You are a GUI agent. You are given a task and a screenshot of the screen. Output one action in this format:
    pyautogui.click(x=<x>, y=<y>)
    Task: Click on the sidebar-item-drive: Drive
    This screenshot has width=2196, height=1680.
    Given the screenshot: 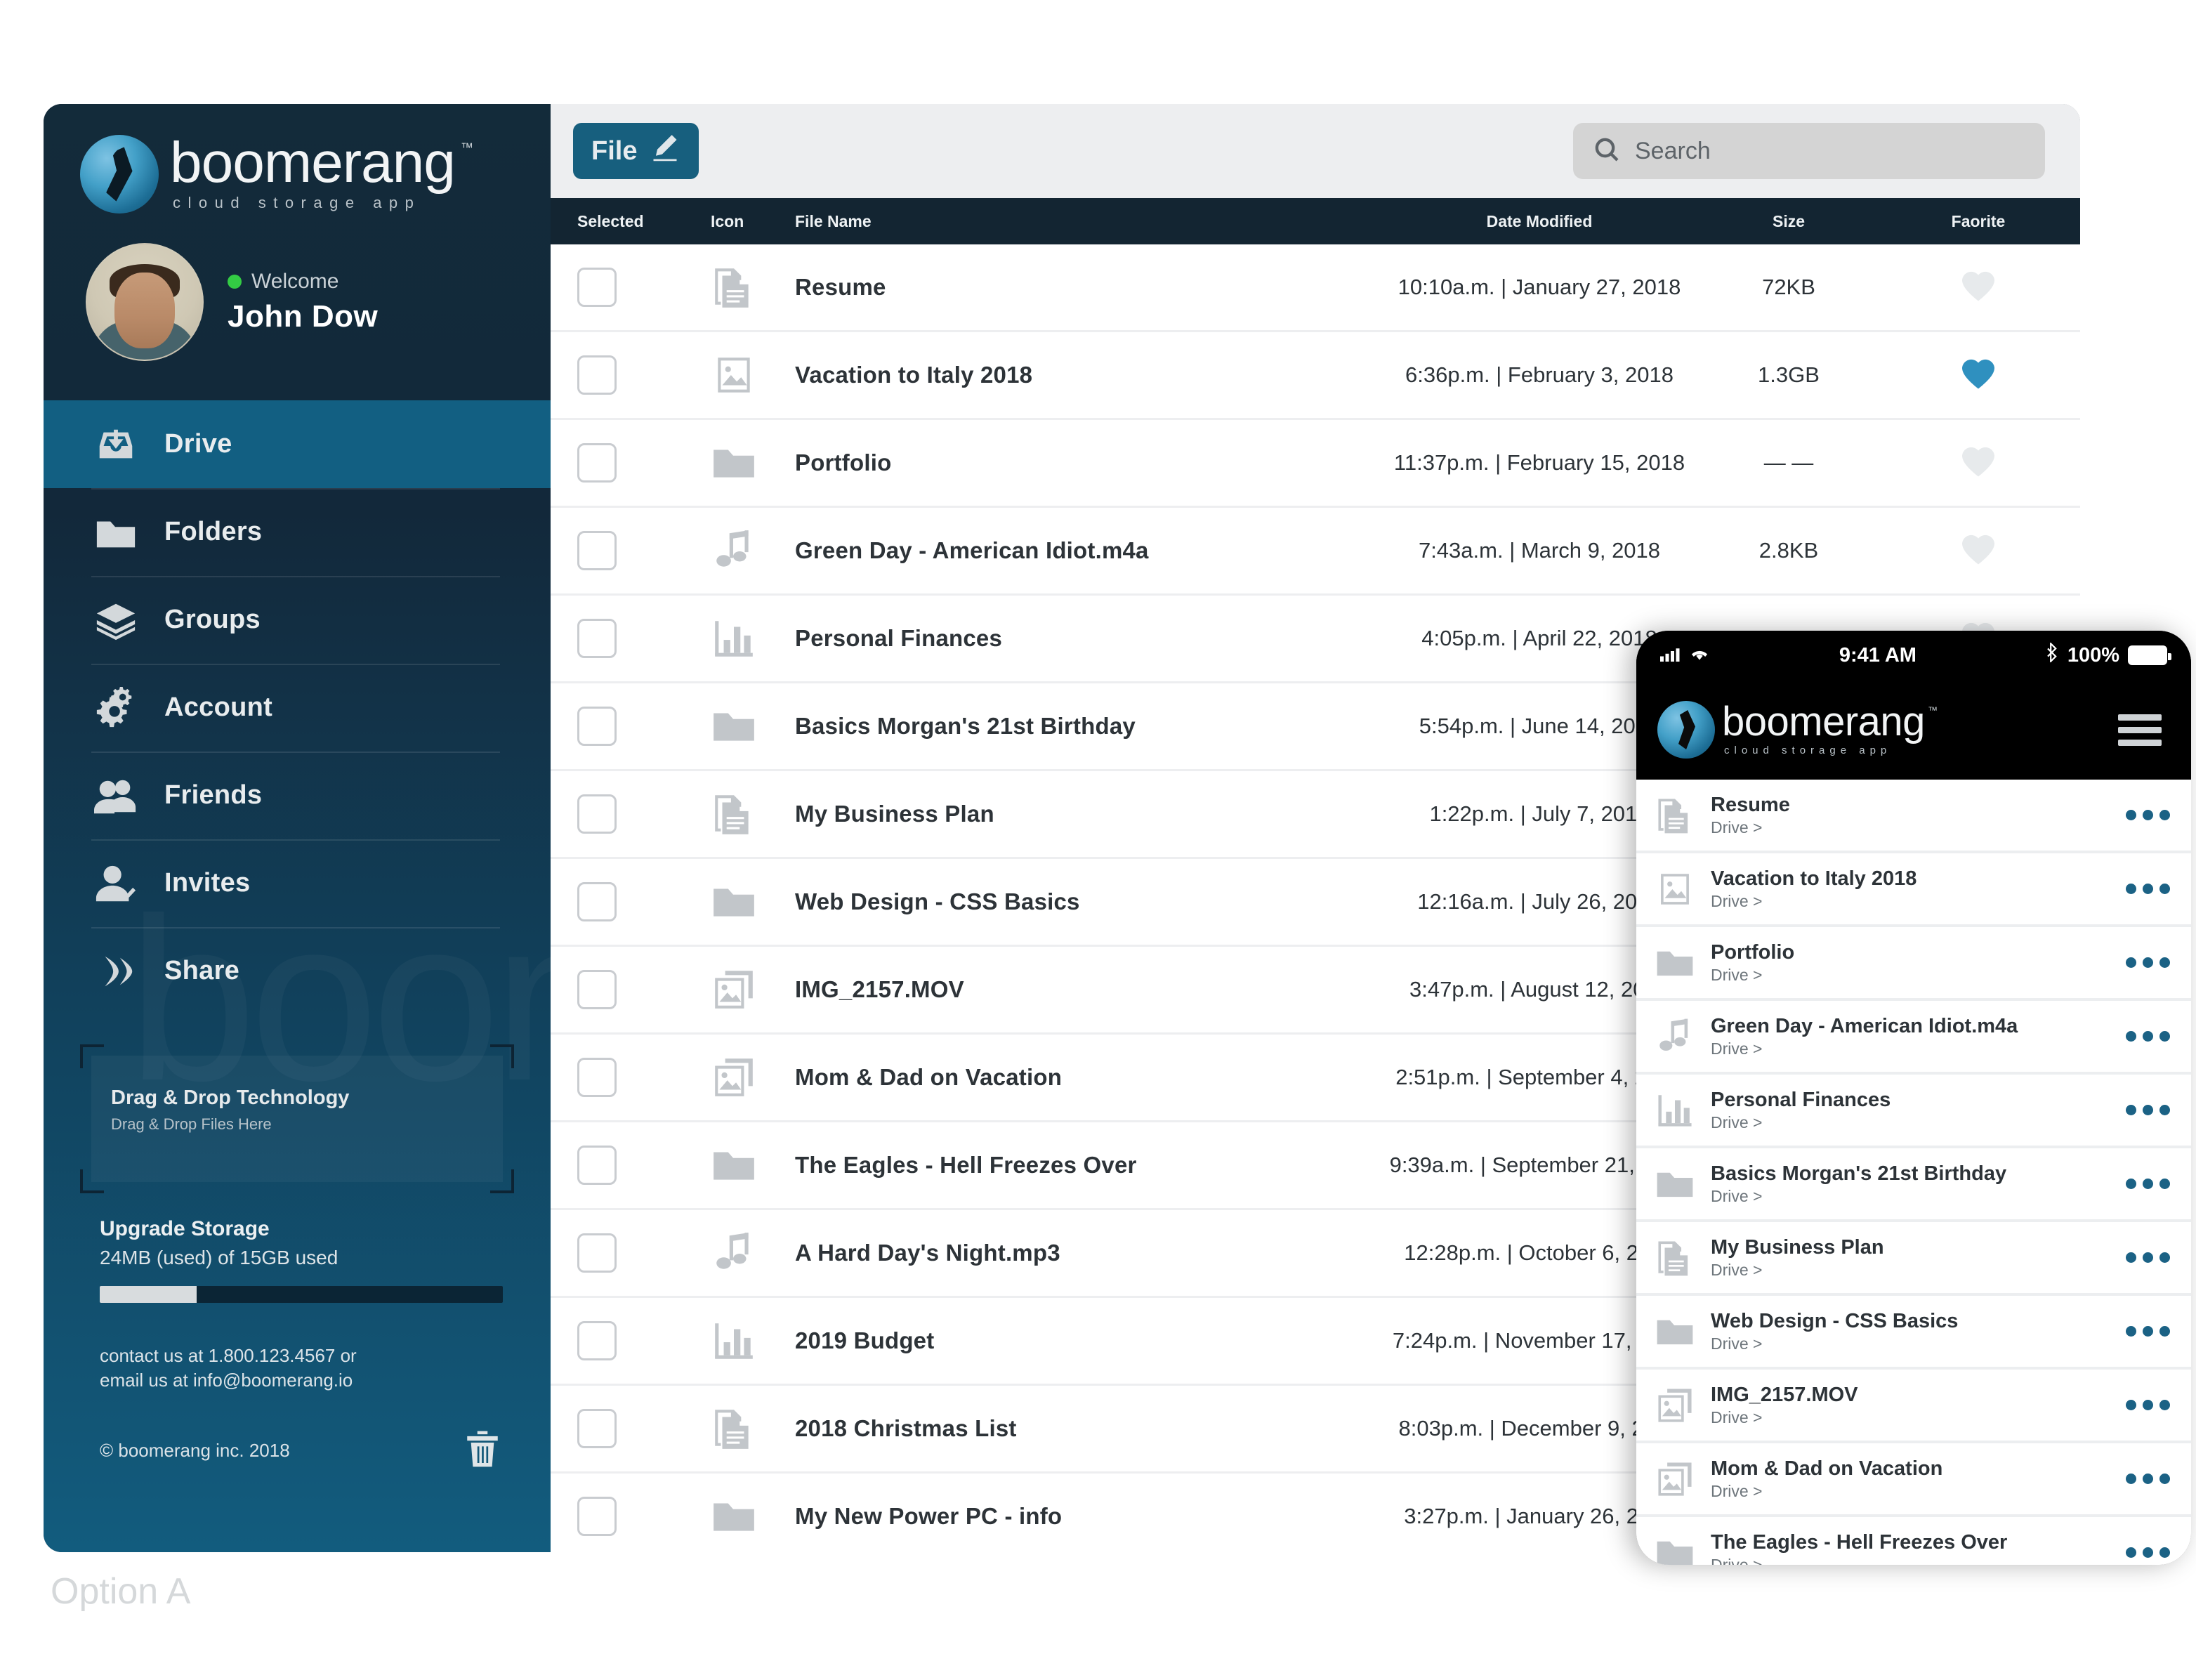 What is the action you would take?
    pyautogui.click(x=297, y=444)
    